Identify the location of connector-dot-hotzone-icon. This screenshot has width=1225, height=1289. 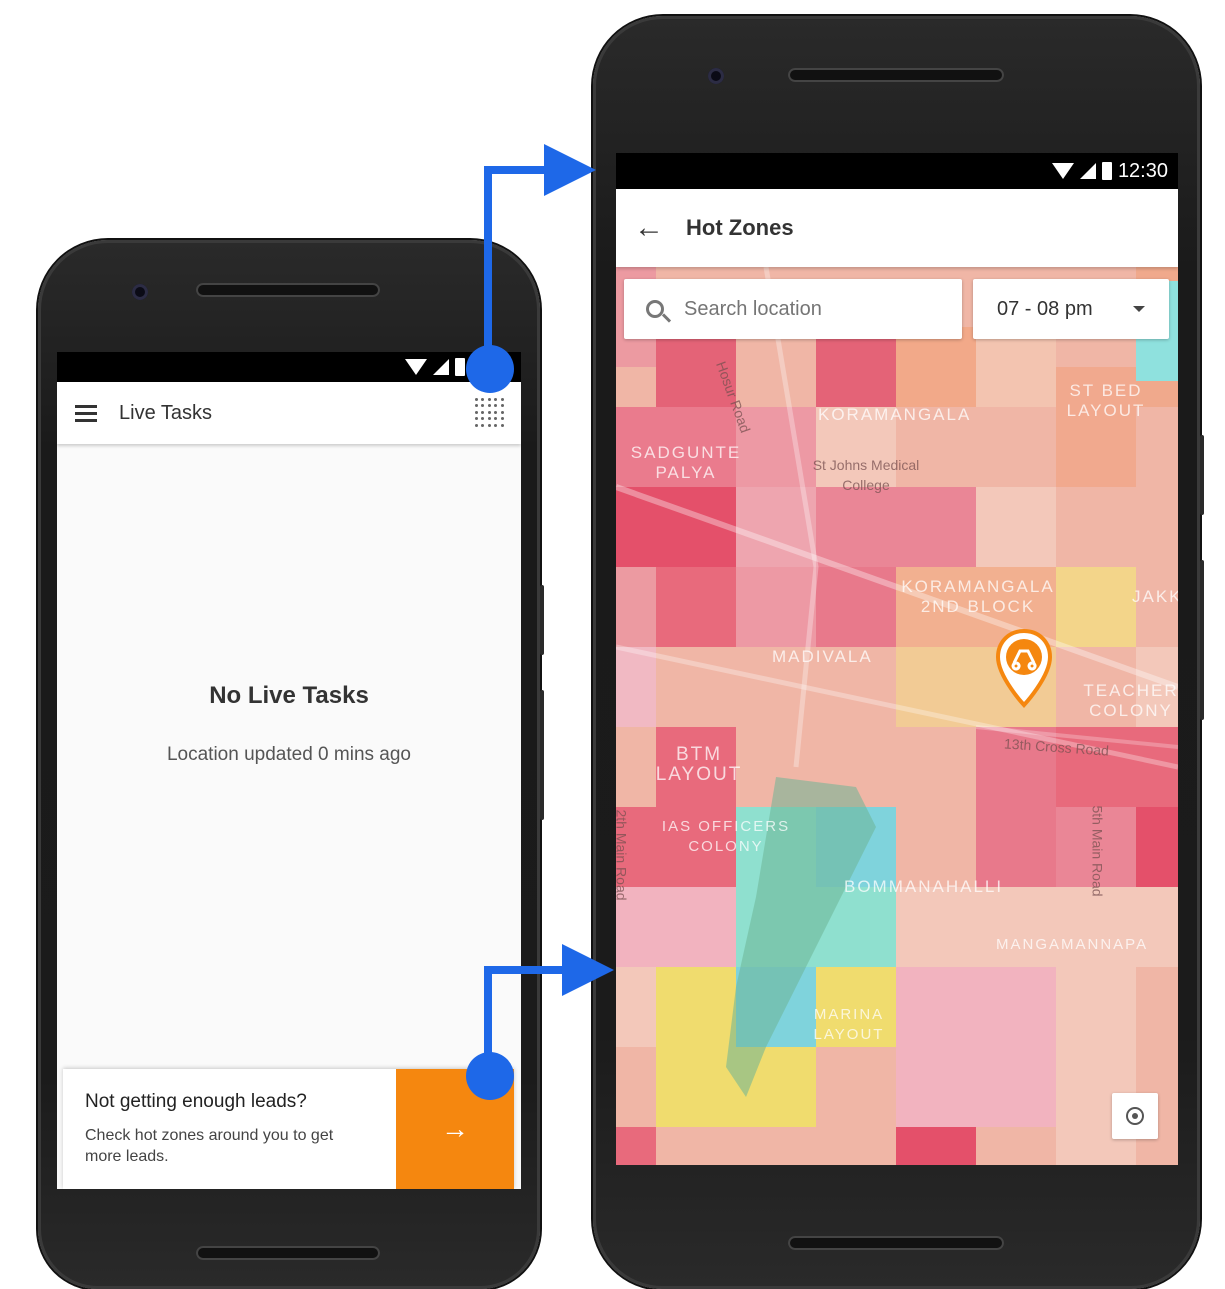
(490, 369).